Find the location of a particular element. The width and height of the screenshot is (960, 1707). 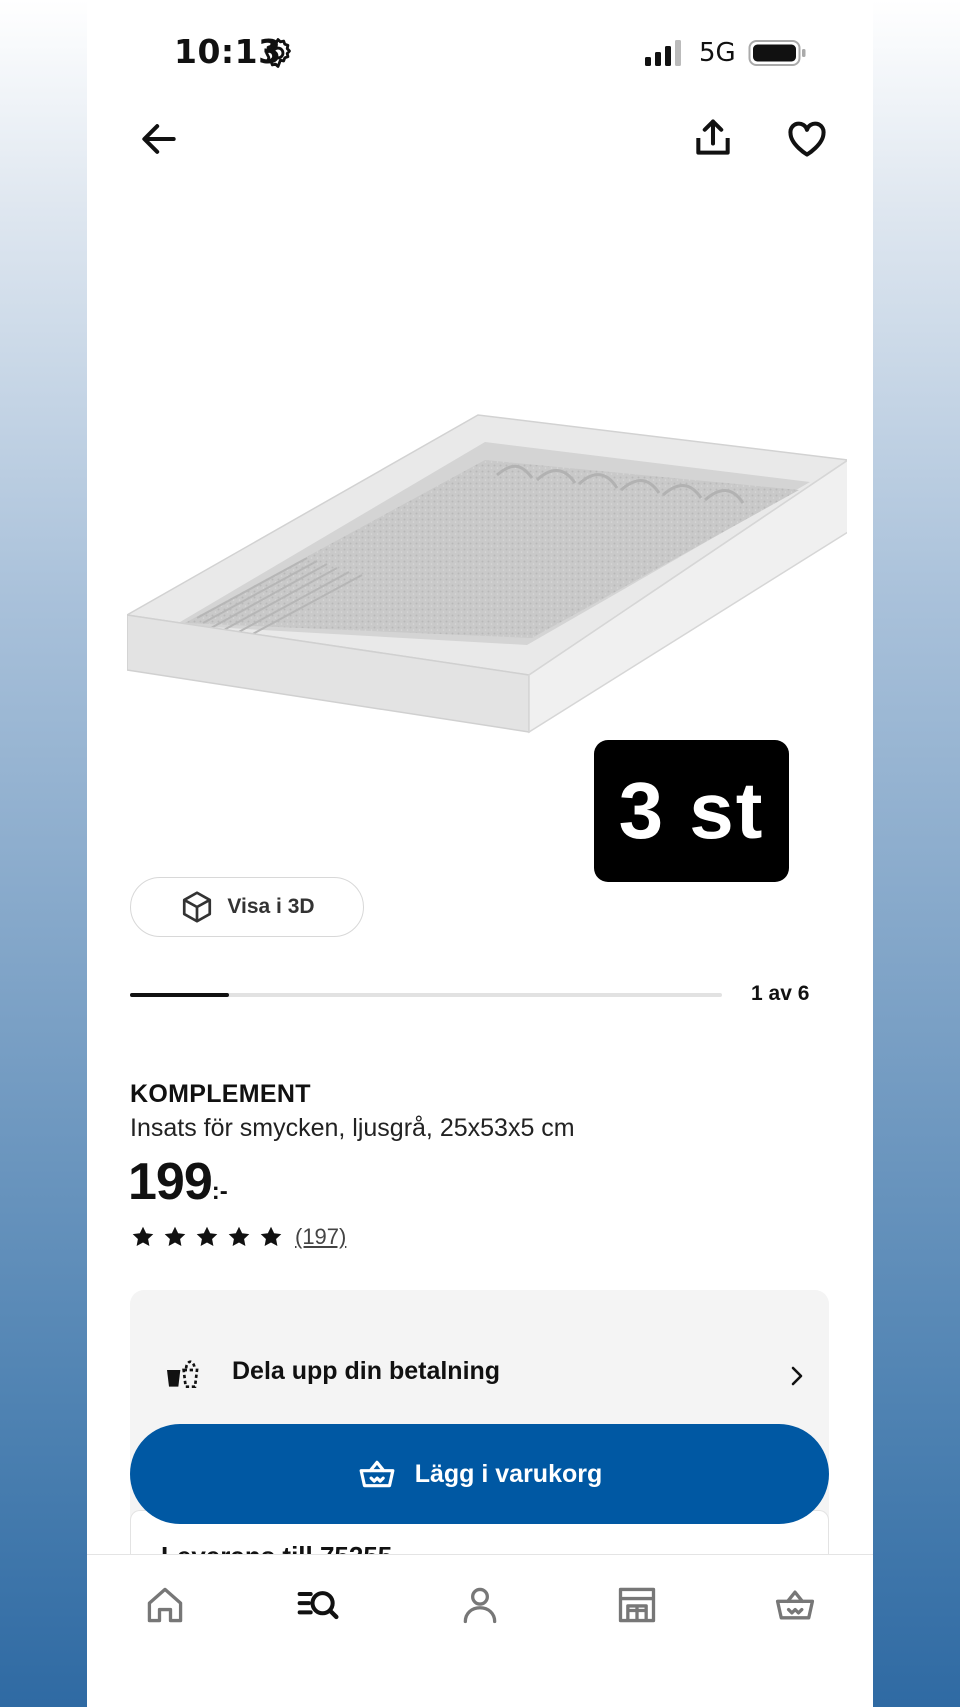

gallery-progress-track is located at coordinates (426, 995).